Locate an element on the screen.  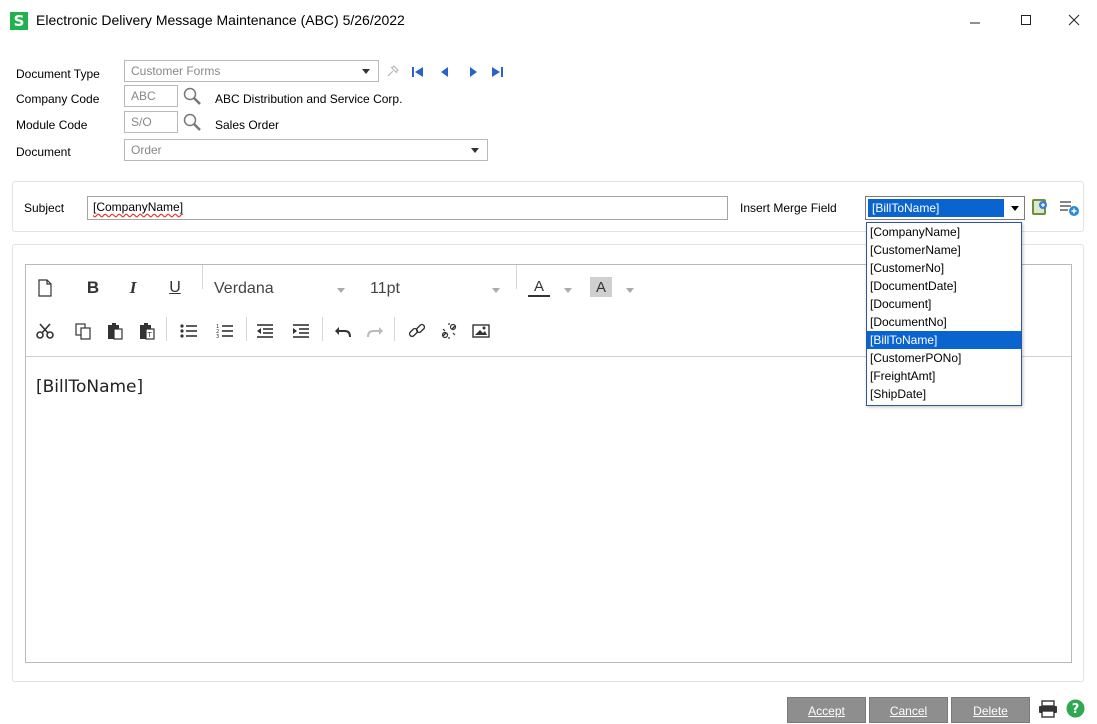
redo-icon is located at coordinates (375, 332).